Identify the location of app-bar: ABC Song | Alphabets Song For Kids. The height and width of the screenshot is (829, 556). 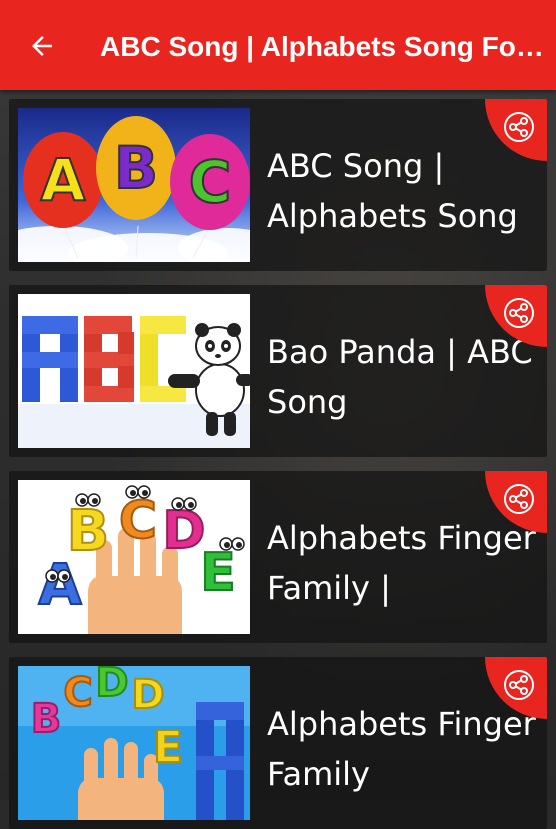
(278, 45).